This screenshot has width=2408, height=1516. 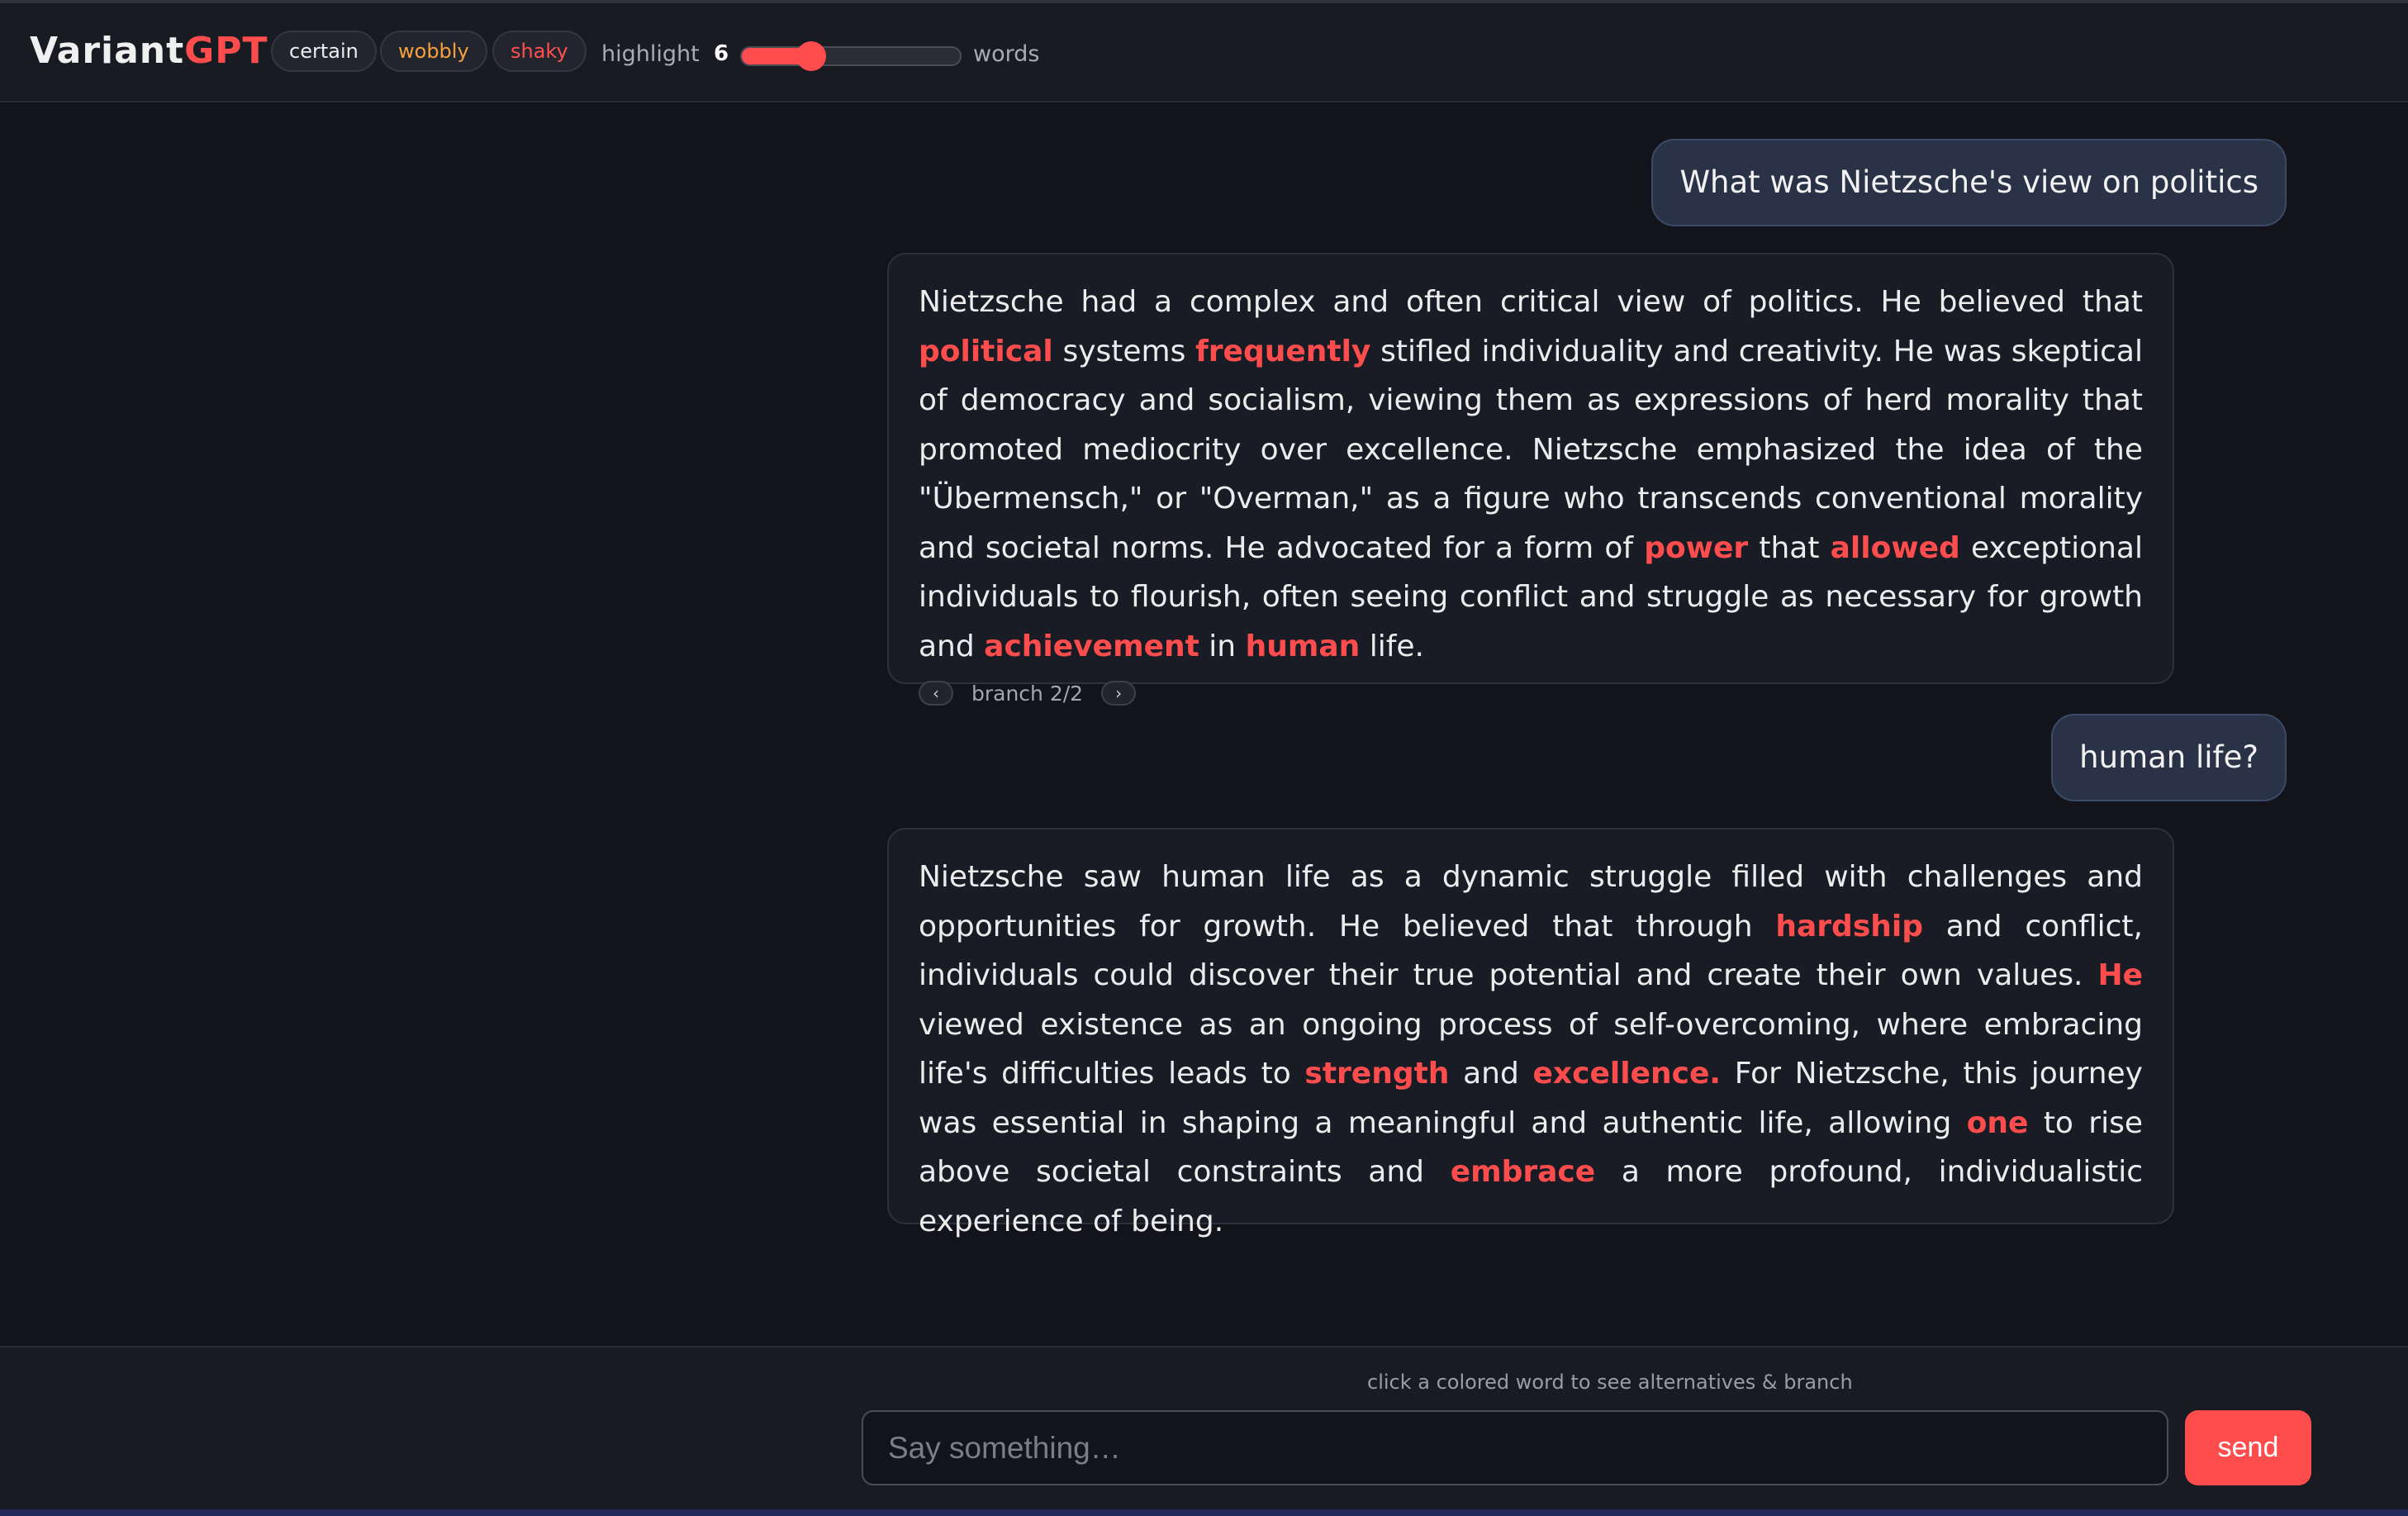 I want to click on message-input, so click(x=1515, y=1447).